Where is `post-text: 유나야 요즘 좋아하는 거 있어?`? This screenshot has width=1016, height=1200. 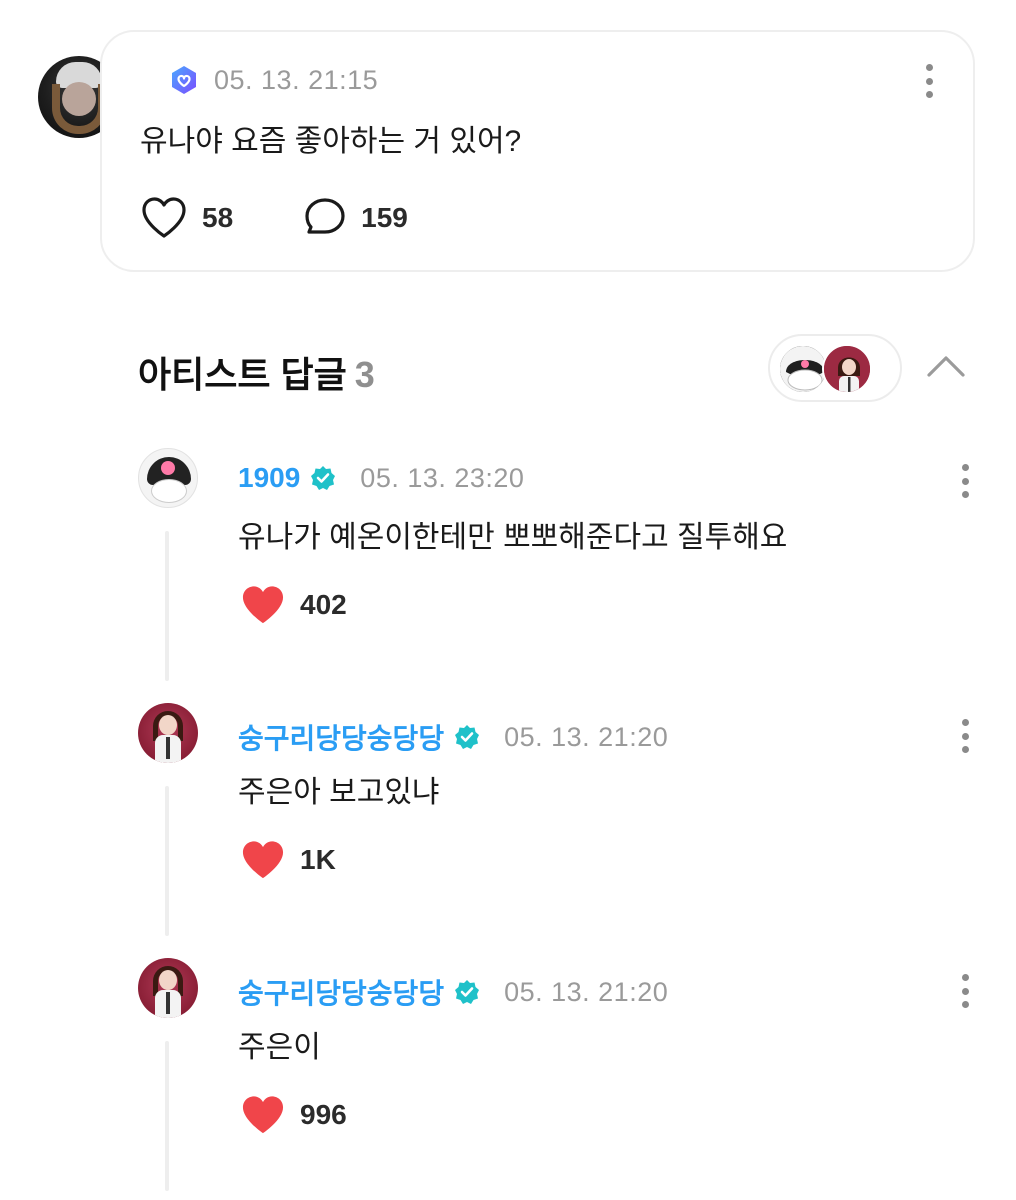
post-text: 유나야 요즘 좋아하는 거 있어? is located at coordinates (331, 141).